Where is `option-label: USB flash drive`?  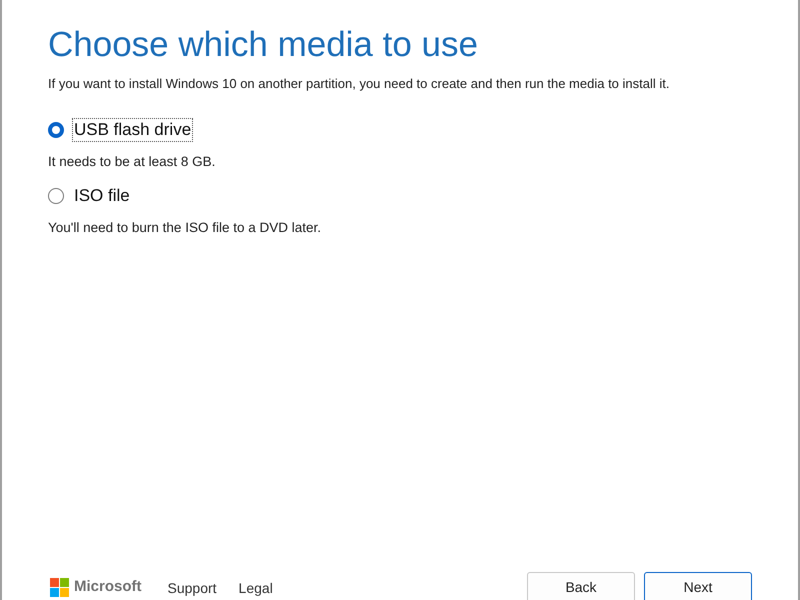 option-label: USB flash drive is located at coordinates (133, 130).